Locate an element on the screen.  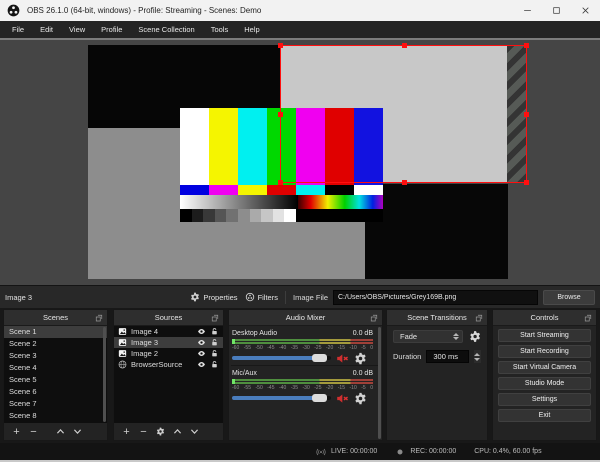
settings-button: Settings is located at coordinates (544, 399).